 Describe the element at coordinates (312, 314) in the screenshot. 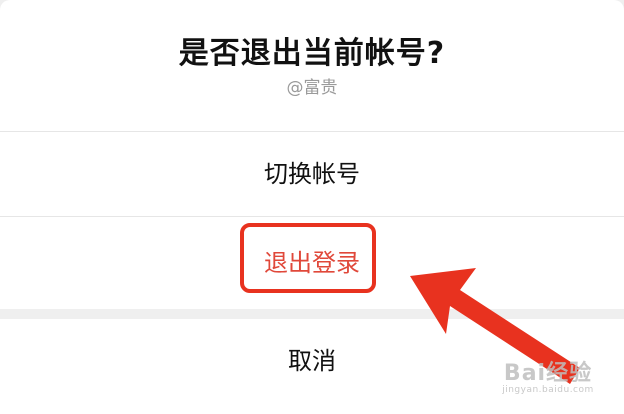

I see `section-divider` at that location.